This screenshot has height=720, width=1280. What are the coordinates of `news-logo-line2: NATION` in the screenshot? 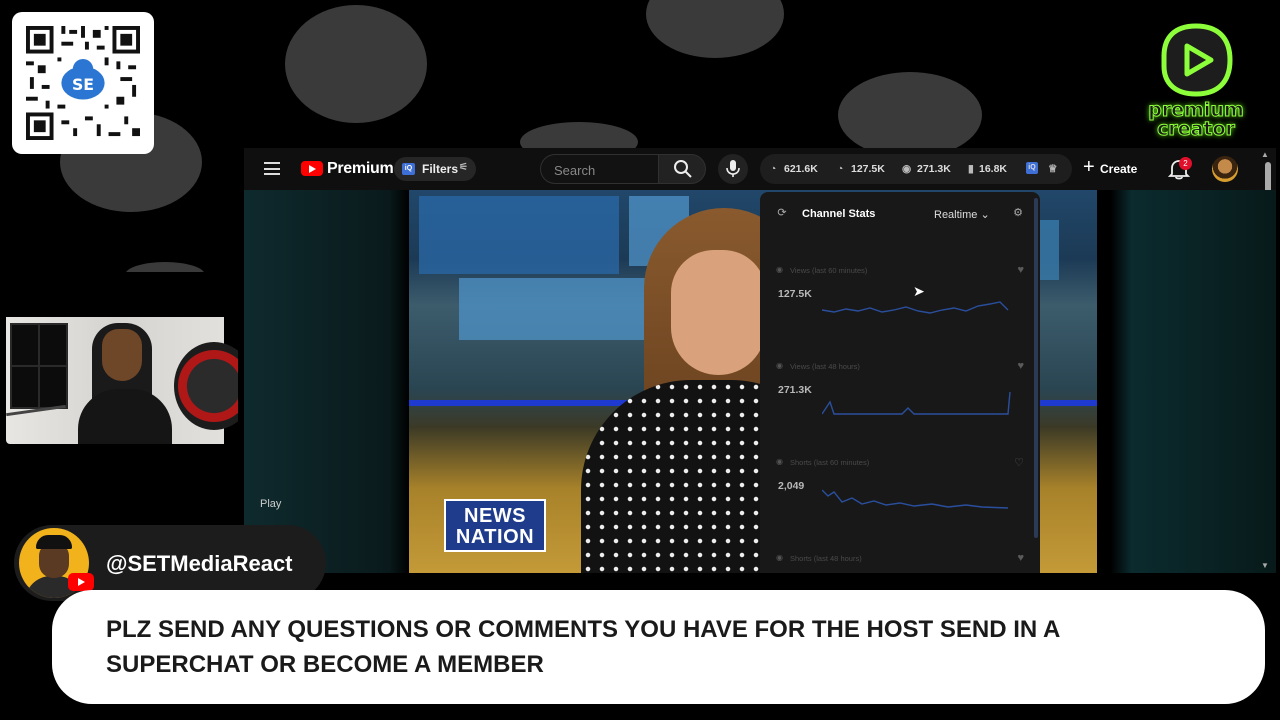 It's located at (495, 537).